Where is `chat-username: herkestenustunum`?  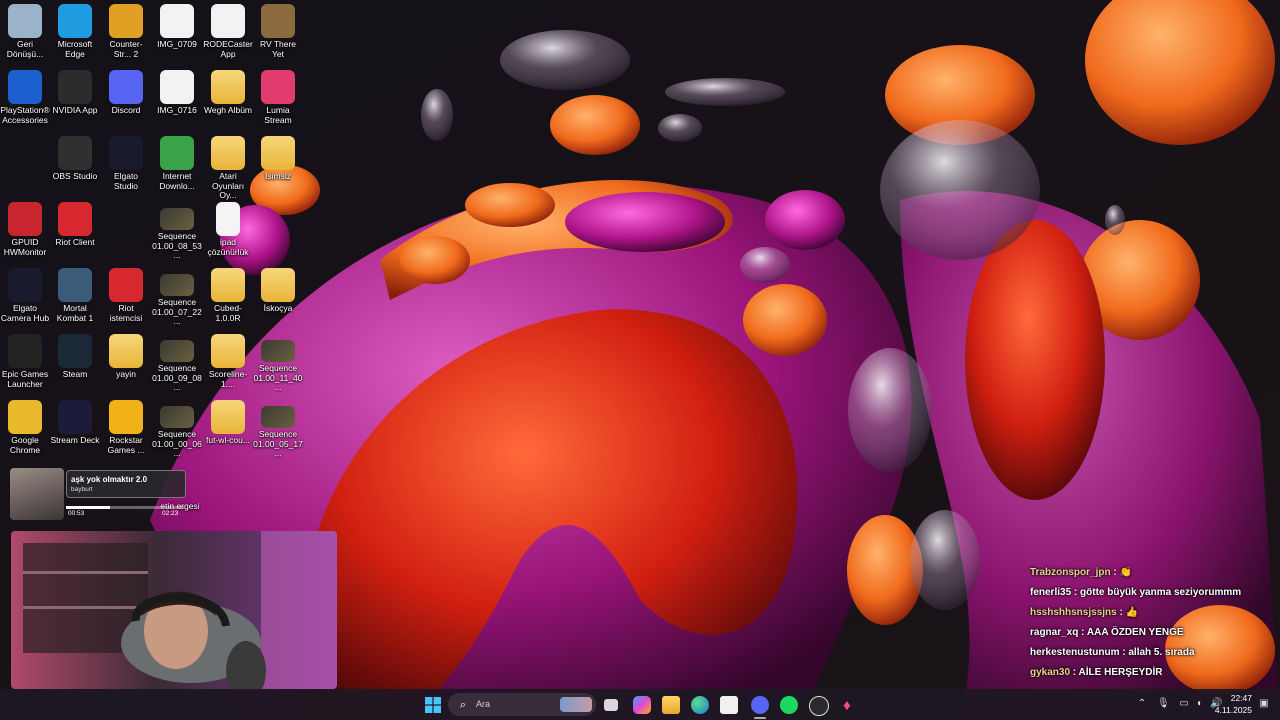 chat-username: herkestenustunum is located at coordinates (1075, 652).